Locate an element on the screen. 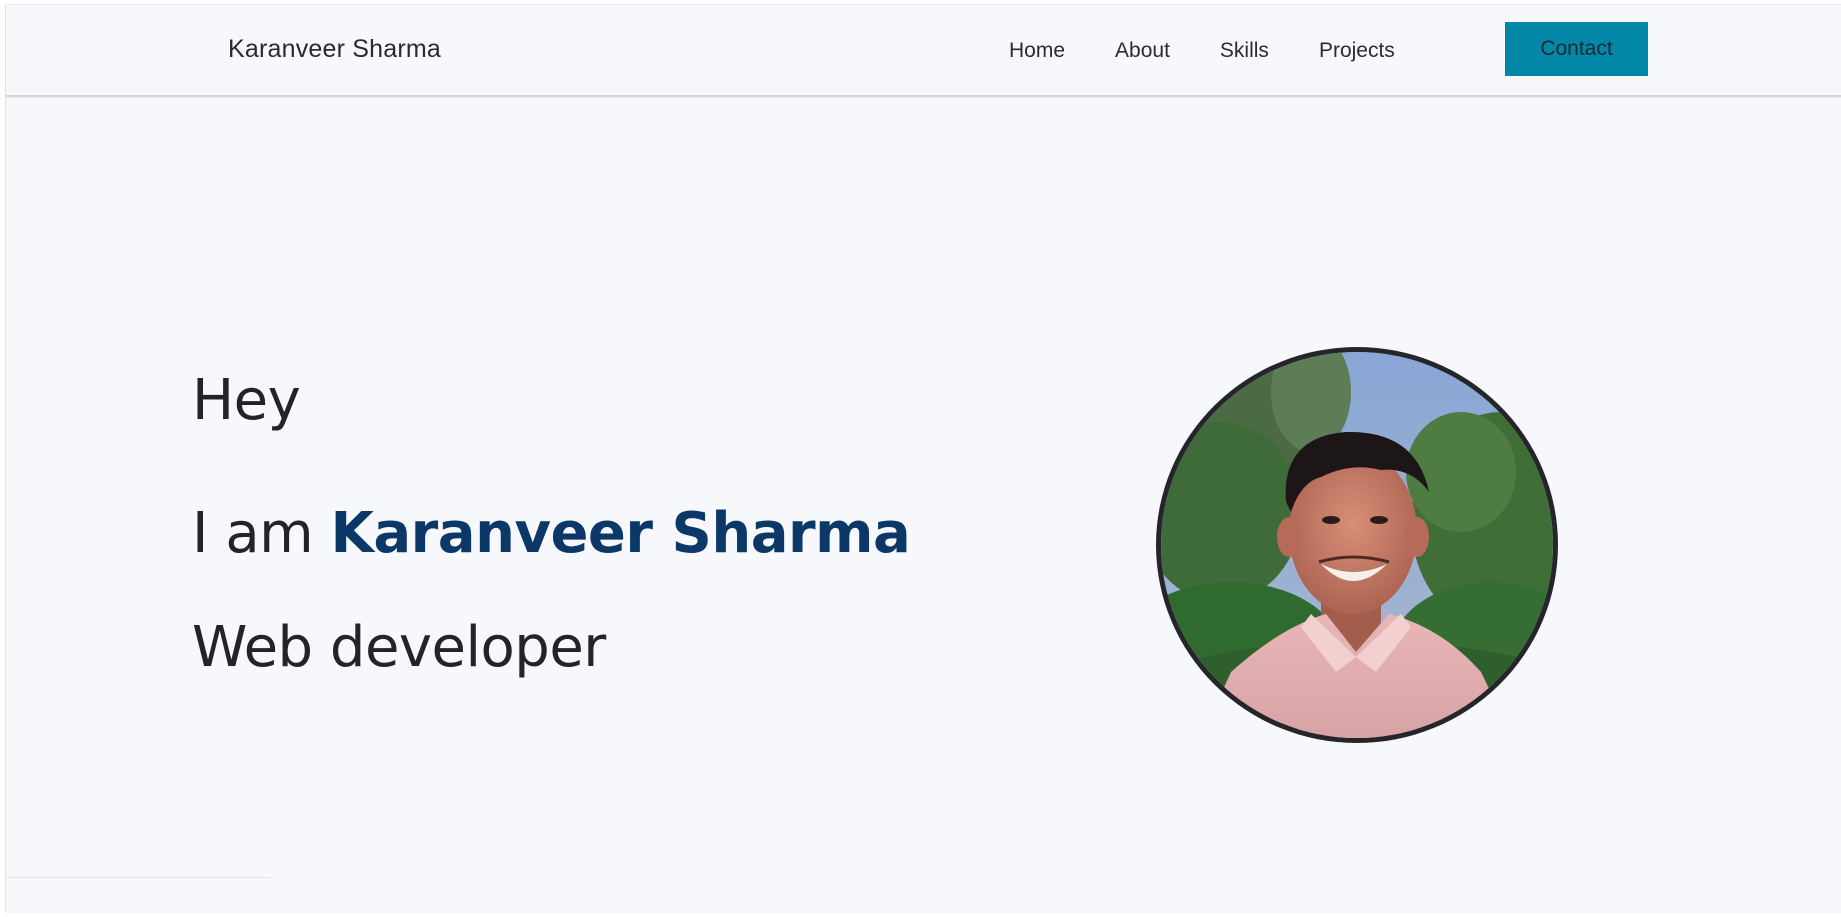 Image resolution: width=1841 pixels, height=917 pixels. nav-link-about: About is located at coordinates (1142, 51).